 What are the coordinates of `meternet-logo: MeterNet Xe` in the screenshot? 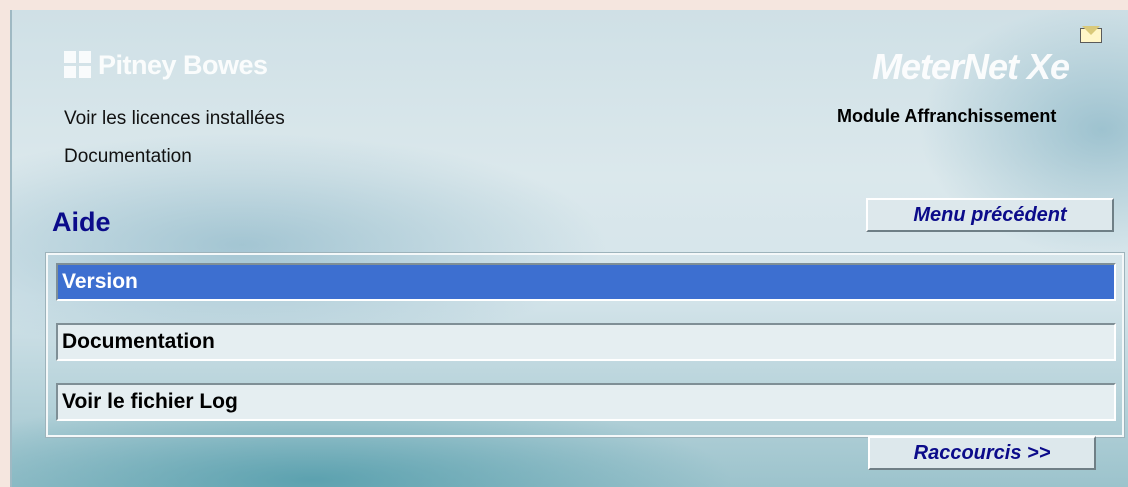 It's located at (971, 66).